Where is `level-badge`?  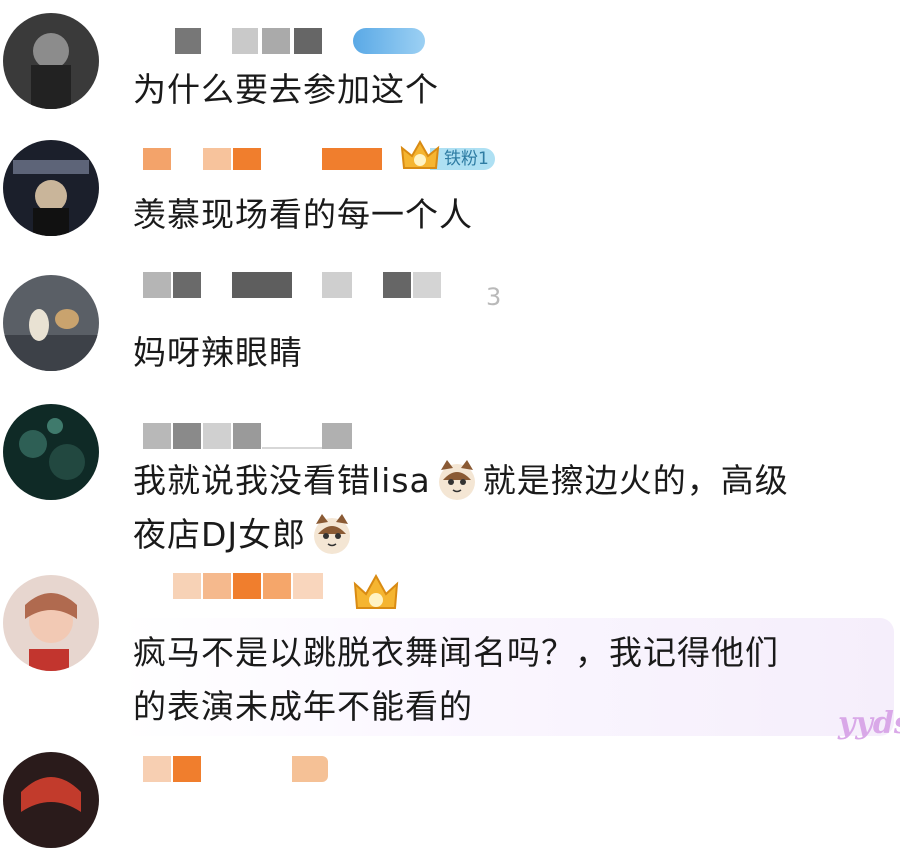 level-badge is located at coordinates (389, 41).